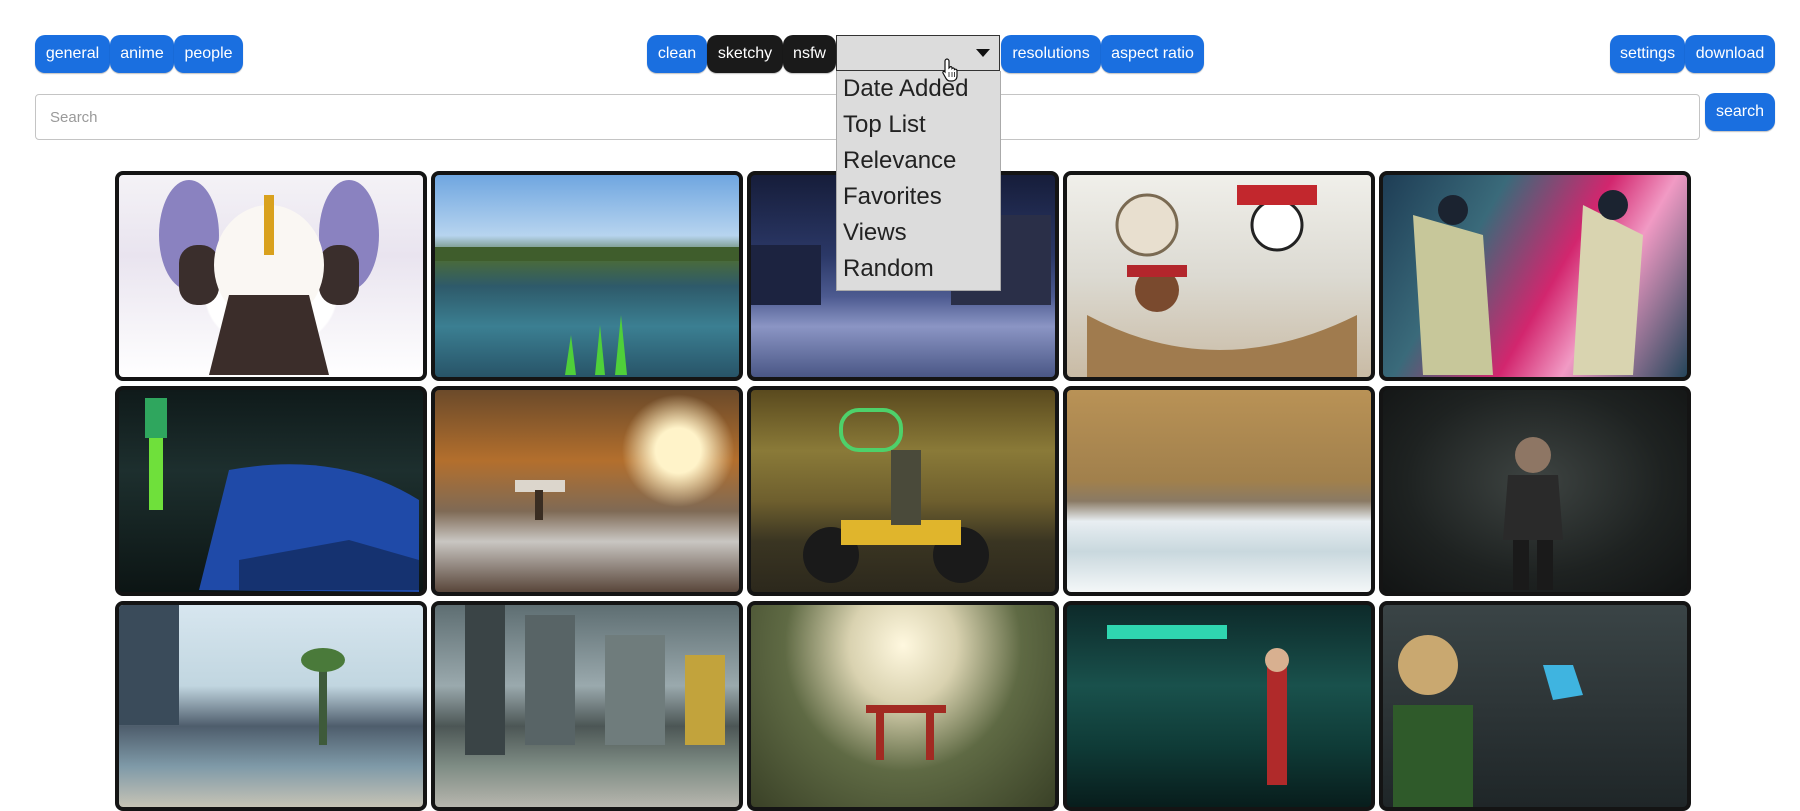 Image resolution: width=1800 pixels, height=811 pixels. I want to click on category-people-button: people, so click(208, 54).